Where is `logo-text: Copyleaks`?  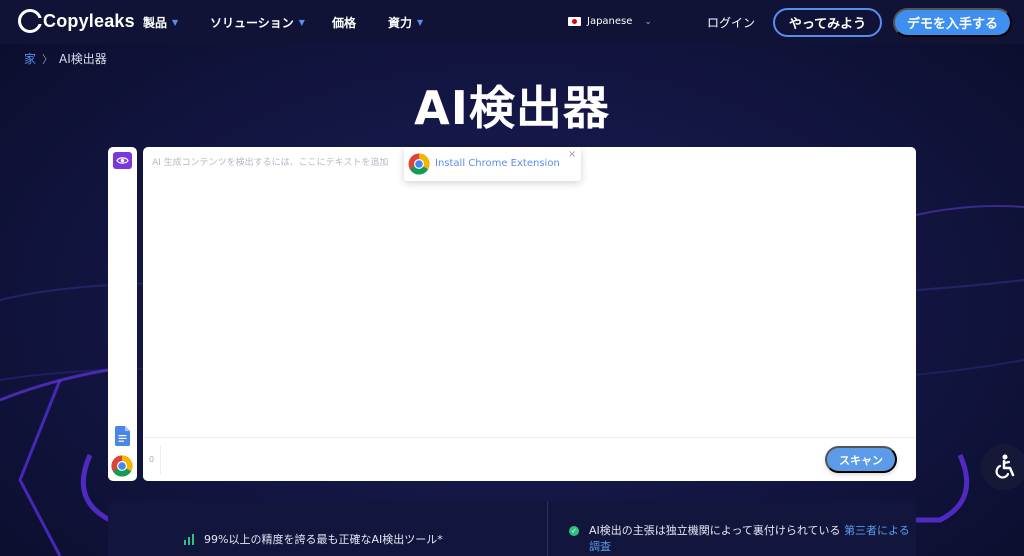 logo-text: Copyleaks is located at coordinates (89, 20).